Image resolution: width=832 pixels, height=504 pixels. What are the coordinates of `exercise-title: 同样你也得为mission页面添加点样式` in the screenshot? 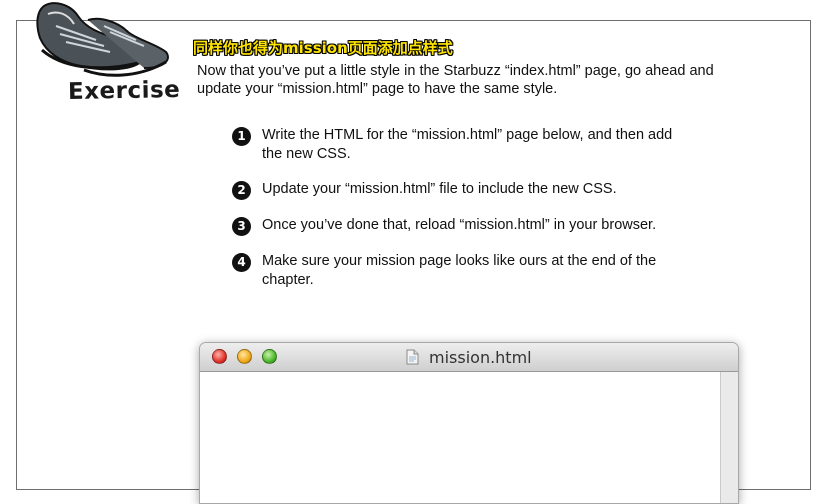 It's located at (323, 48).